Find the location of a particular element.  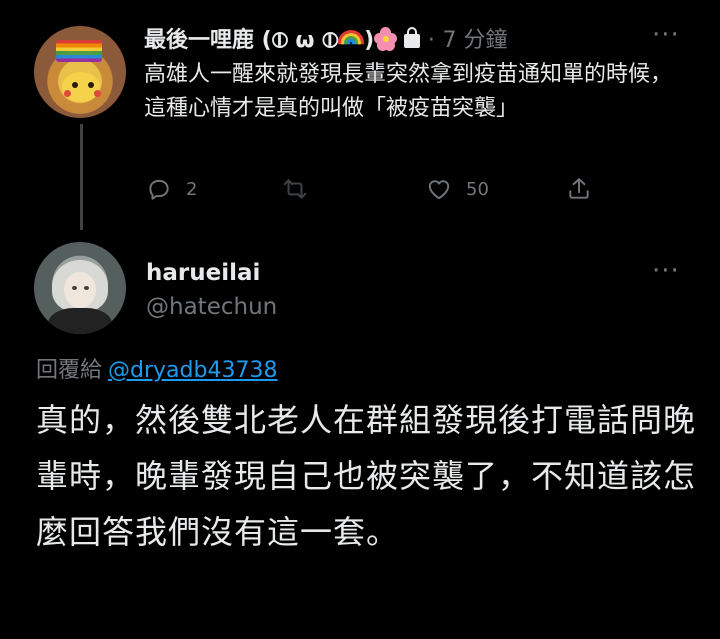

avatar-body is located at coordinates (80, 321).